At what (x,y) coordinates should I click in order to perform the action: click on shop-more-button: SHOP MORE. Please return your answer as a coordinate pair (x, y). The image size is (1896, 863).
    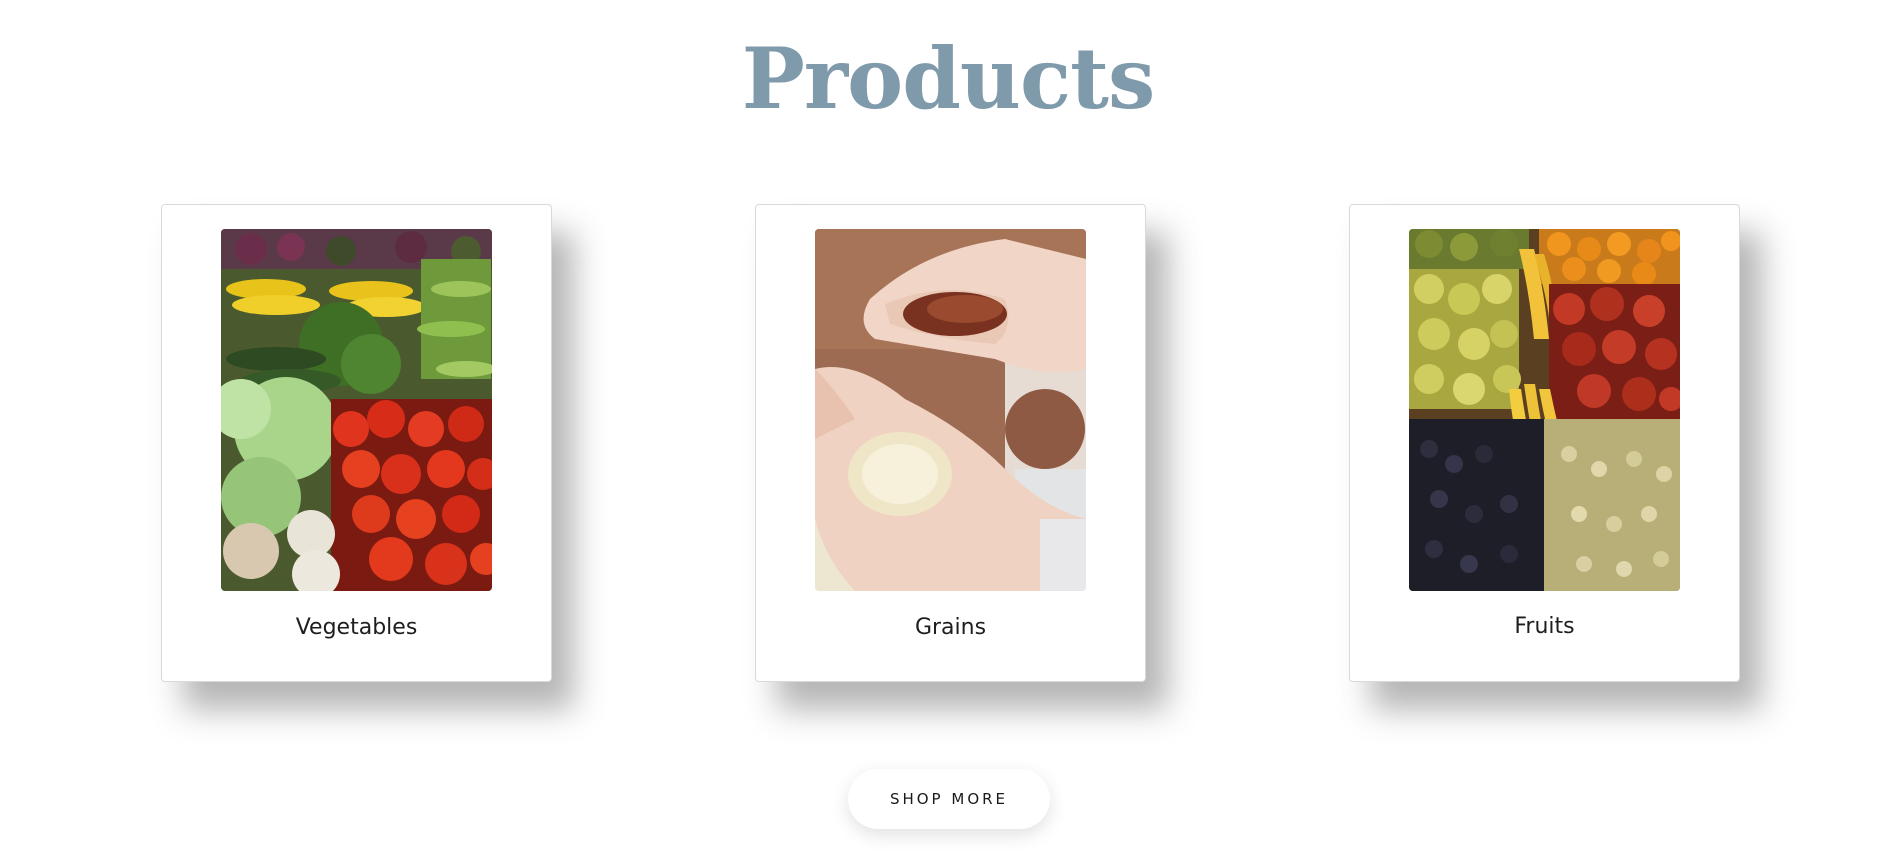
    Looking at the image, I should click on (949, 799).